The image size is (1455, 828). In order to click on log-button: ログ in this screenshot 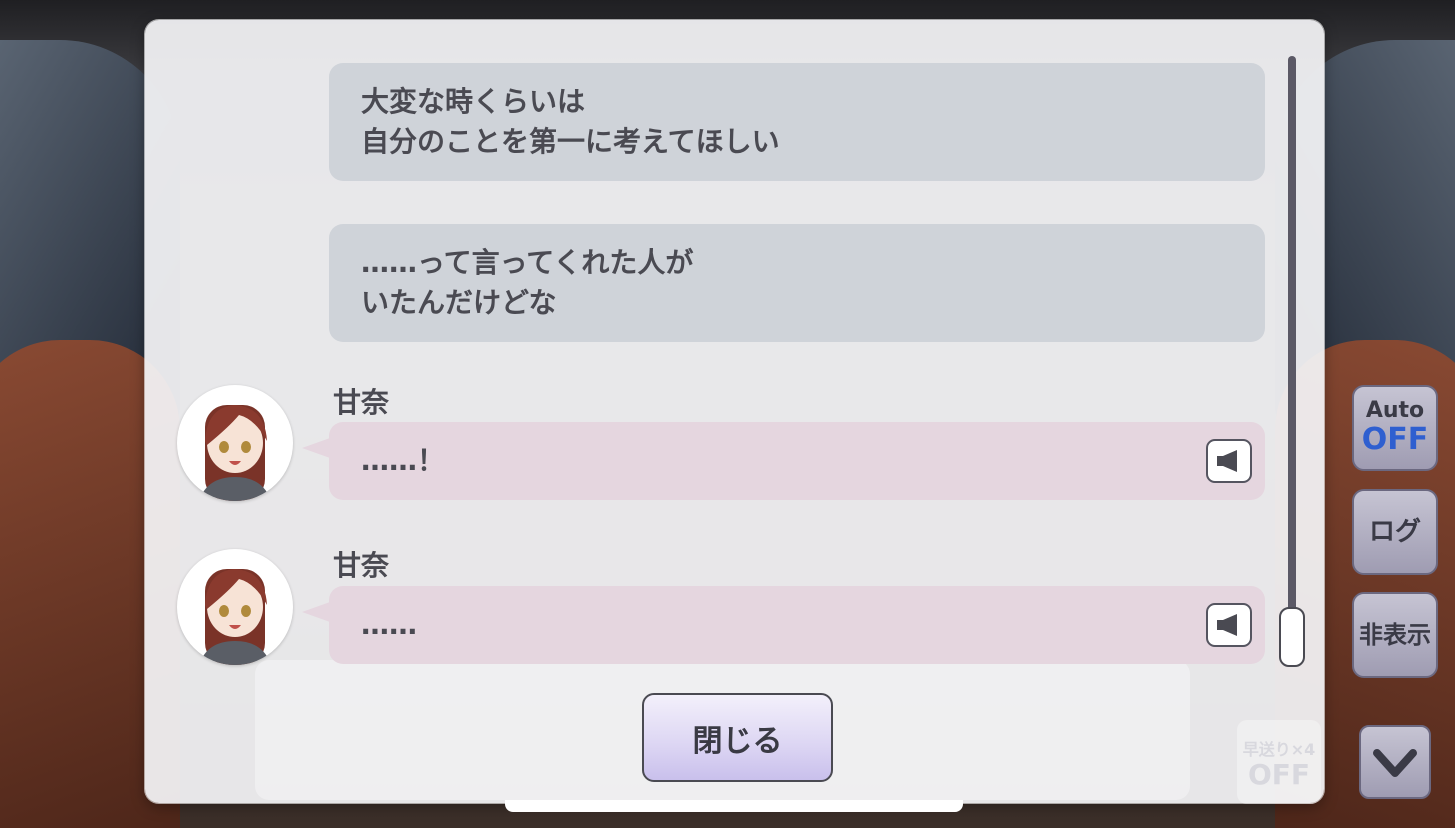, I will do `click(1395, 532)`.